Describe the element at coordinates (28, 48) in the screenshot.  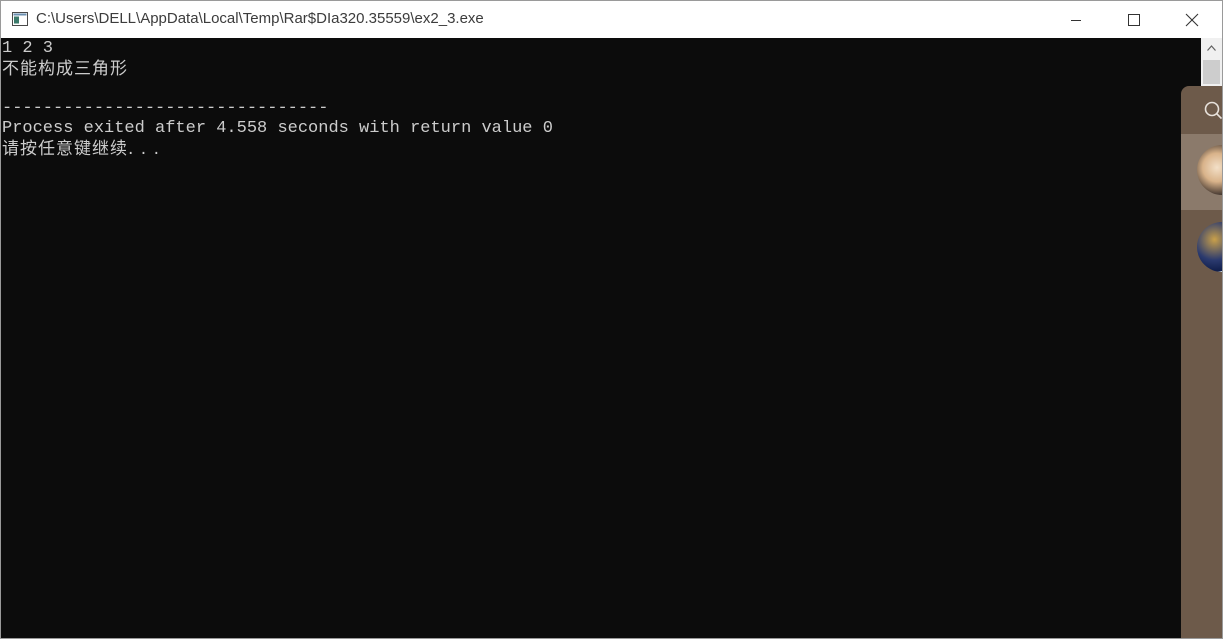
I see `console-line-input: 1 2 3` at that location.